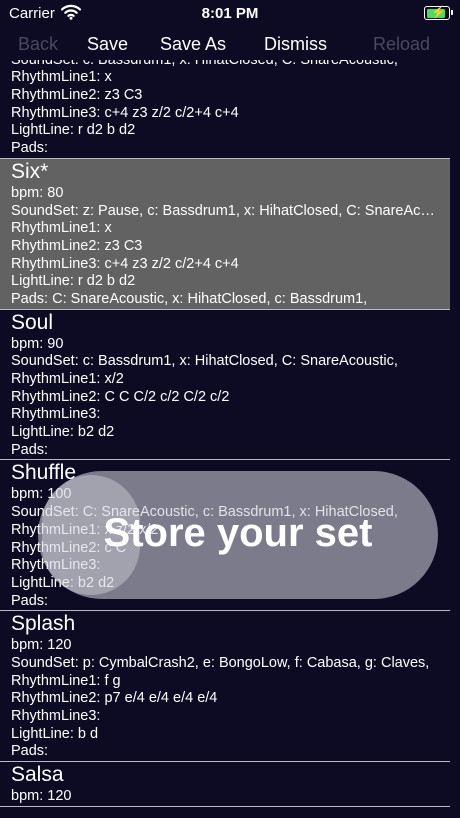 The height and width of the screenshot is (818, 460). What do you see at coordinates (37, 775) in the screenshot?
I see `set-title: Salsa` at bounding box center [37, 775].